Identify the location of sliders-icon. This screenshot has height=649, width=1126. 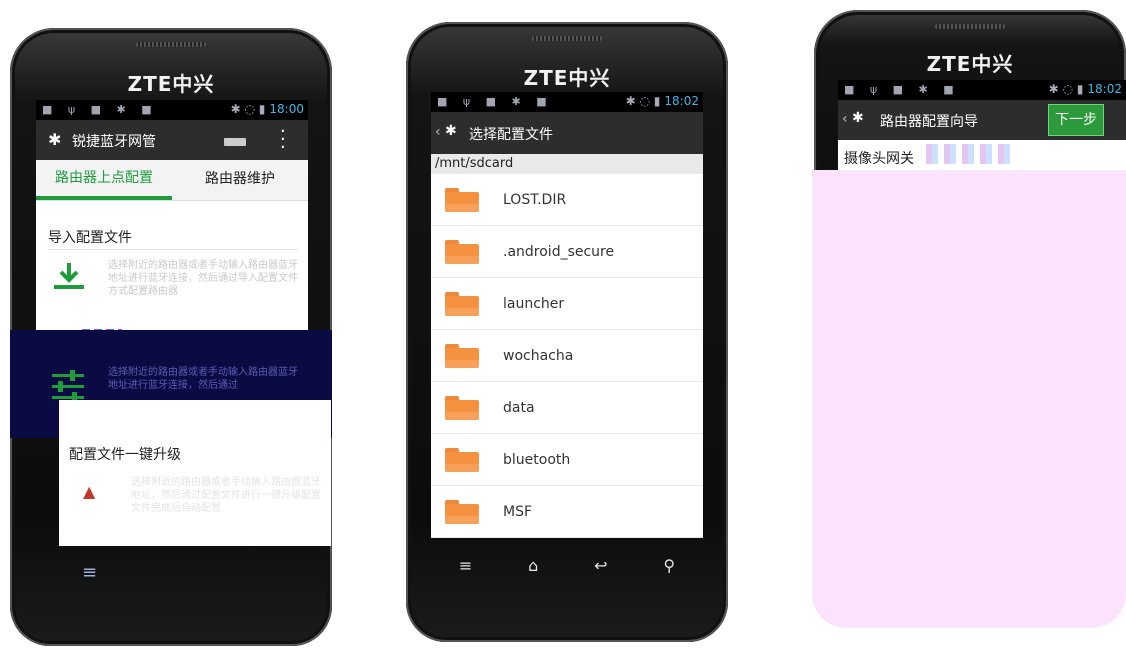
(68, 386).